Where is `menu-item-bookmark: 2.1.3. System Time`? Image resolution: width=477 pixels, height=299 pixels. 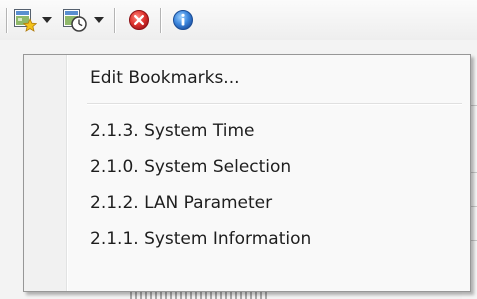 menu-item-bookmark: 2.1.3. System Time is located at coordinates (247, 131).